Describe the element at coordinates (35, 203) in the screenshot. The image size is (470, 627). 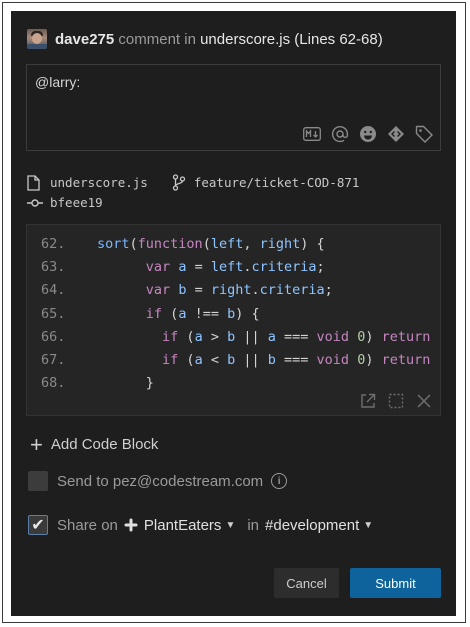
I see `commit-icon` at that location.